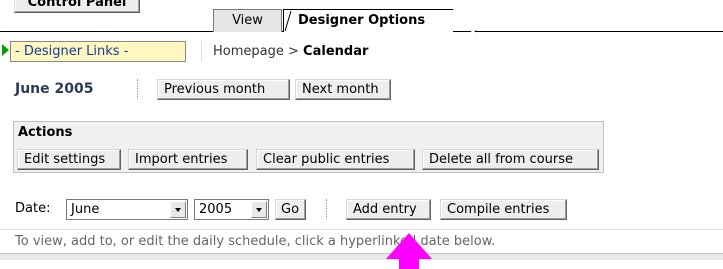 The width and height of the screenshot is (723, 269). Describe the element at coordinates (248, 51) in the screenshot. I see `breadcrumb-home: Homepage` at that location.